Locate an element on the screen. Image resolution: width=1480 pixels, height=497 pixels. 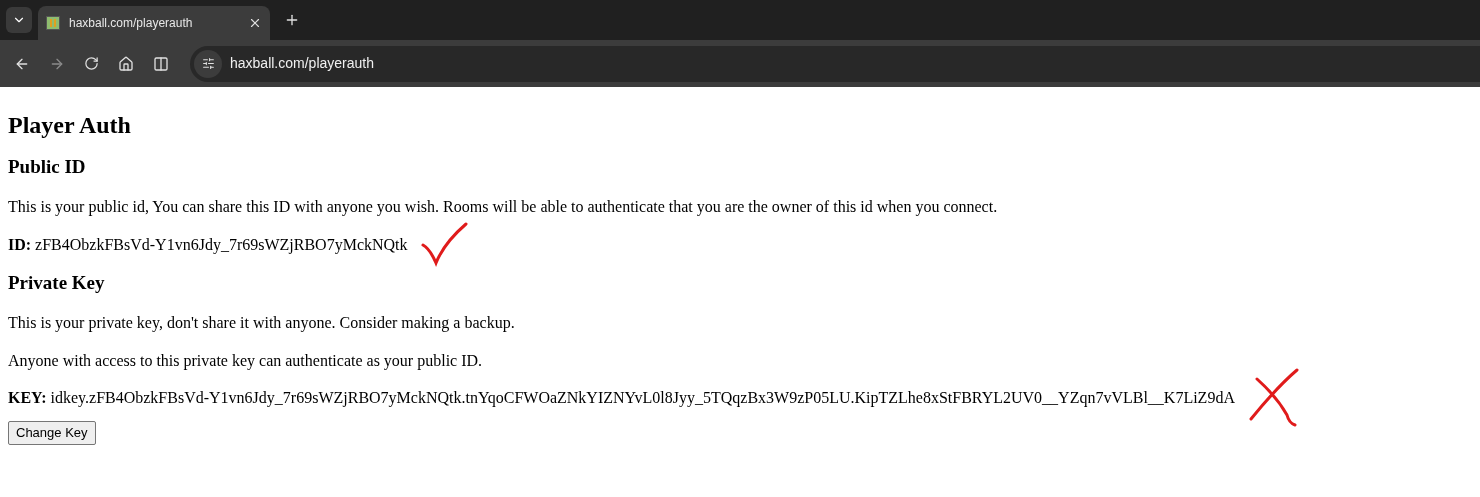
field-value: idkey.zFB4ObzkFBsVd-Y1vn6Jdy_7r69sWZjRBO7yMckNQtk.tnYqoCFWOaZNkYIZNYvL0l8Jyy_5TQqzBx3W9zP05LU.KipTZLhe8xStFBRYL2UV0__YZqn7vVLBl__K7LiZ9dA is located at coordinates (642, 397).